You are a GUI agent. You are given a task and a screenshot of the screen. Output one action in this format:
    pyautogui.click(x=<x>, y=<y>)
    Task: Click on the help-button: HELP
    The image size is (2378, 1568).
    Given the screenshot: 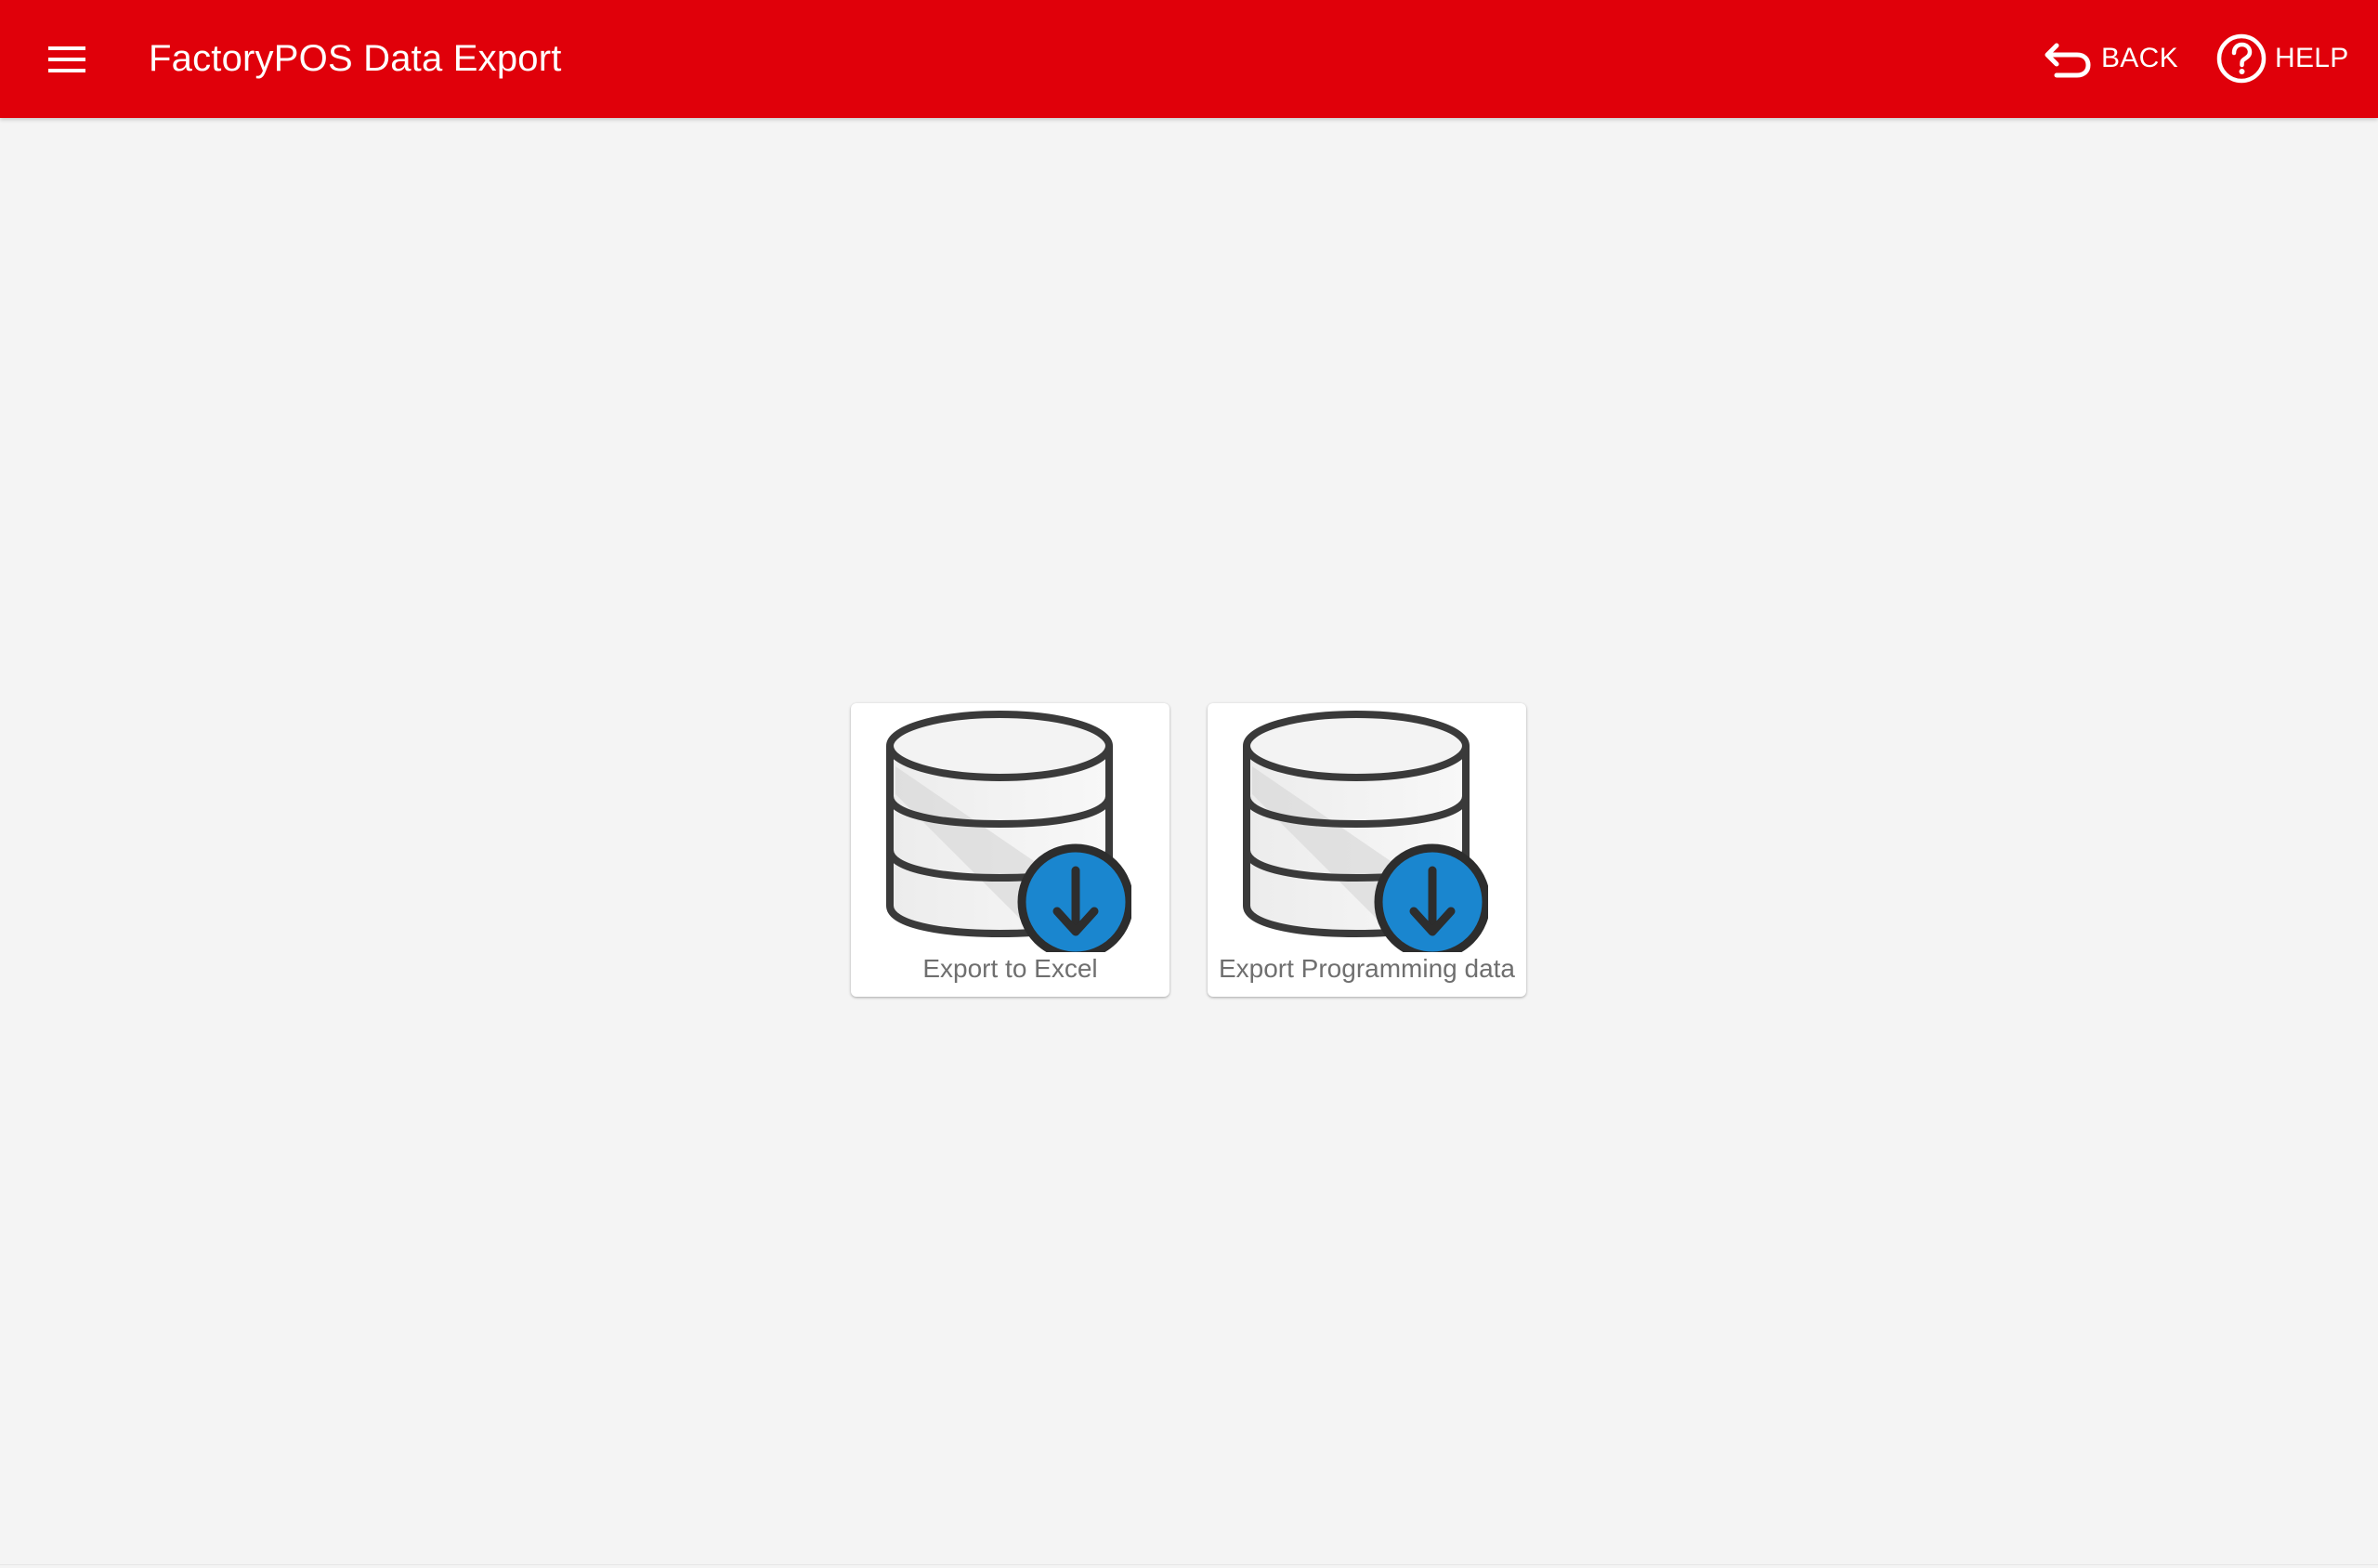 What is the action you would take?
    pyautogui.click(x=2282, y=58)
    